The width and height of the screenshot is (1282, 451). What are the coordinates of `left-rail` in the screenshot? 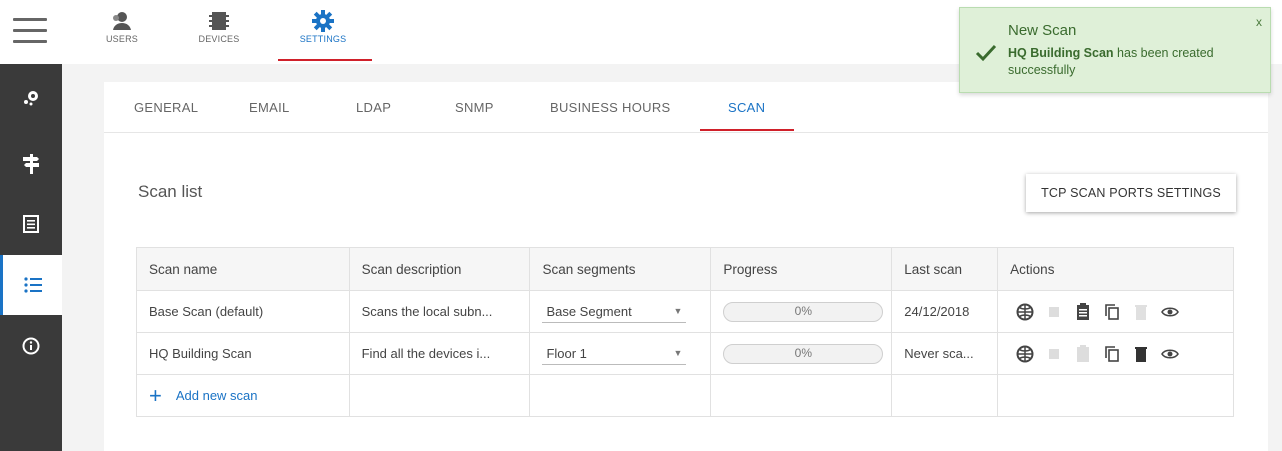 It's located at (31, 225).